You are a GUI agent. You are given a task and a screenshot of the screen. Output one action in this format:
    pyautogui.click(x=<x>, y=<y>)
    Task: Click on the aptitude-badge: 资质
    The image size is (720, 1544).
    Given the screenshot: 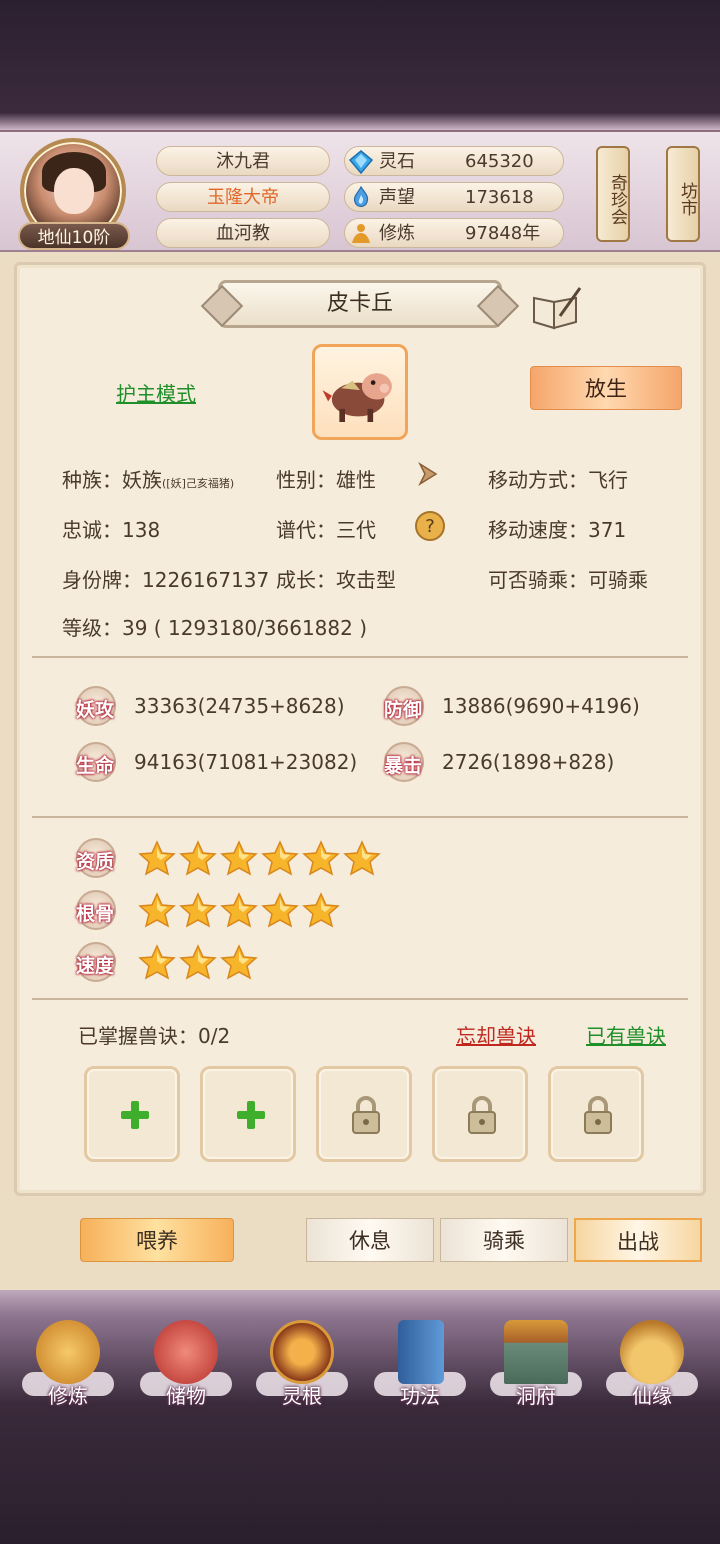 What is the action you would take?
    pyautogui.click(x=96, y=858)
    